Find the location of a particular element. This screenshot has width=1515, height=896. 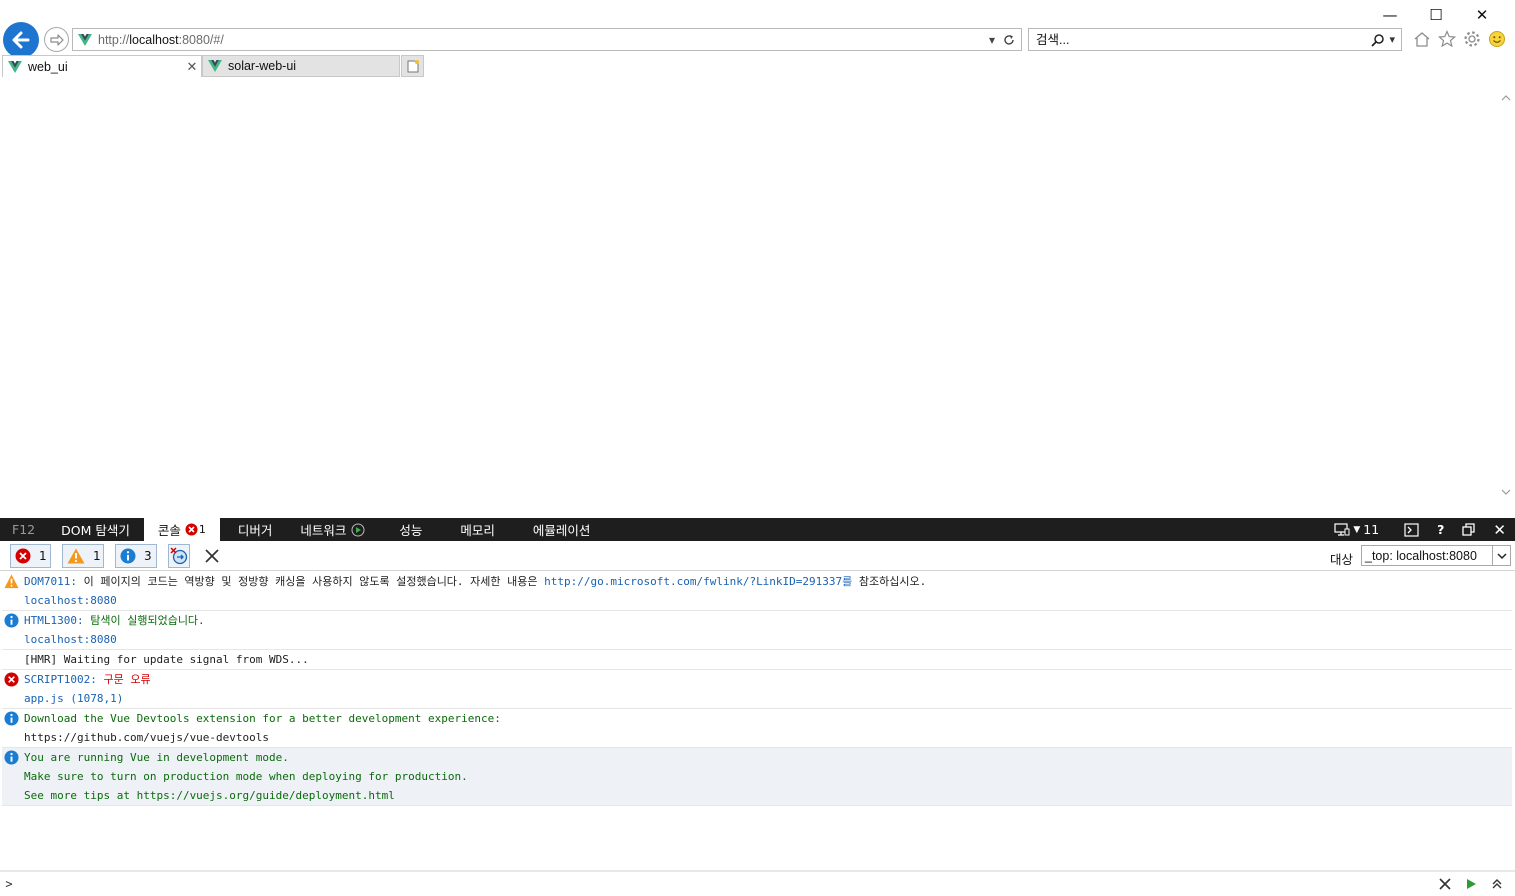

back-button is located at coordinates (21, 40).